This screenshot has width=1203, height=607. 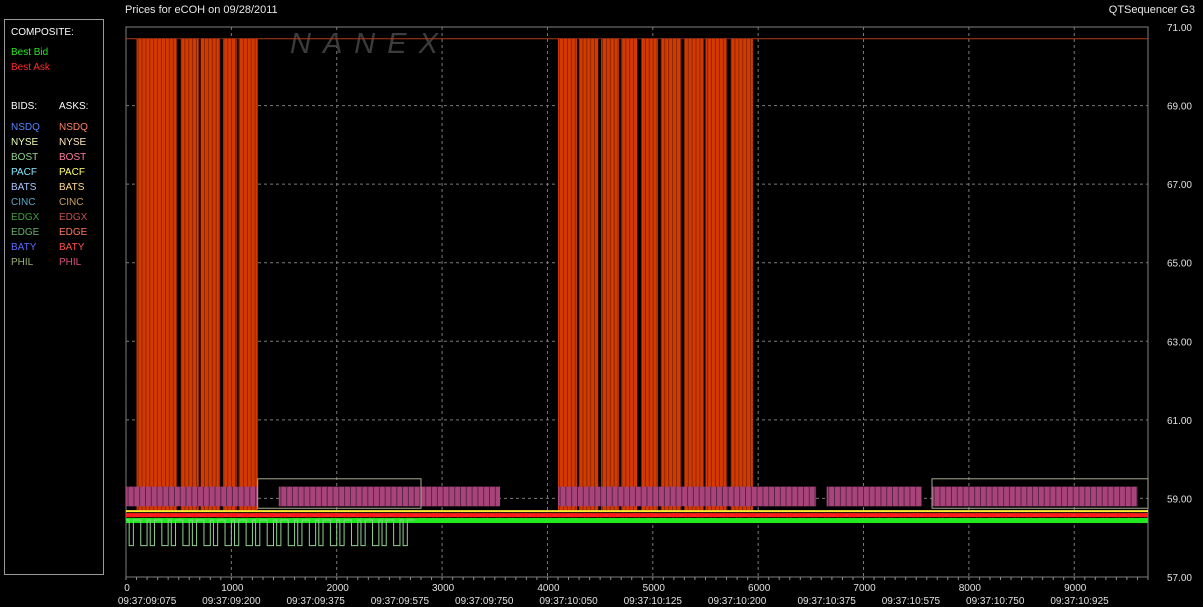 I want to click on time-label: 09:37:10:575, so click(x=911, y=601).